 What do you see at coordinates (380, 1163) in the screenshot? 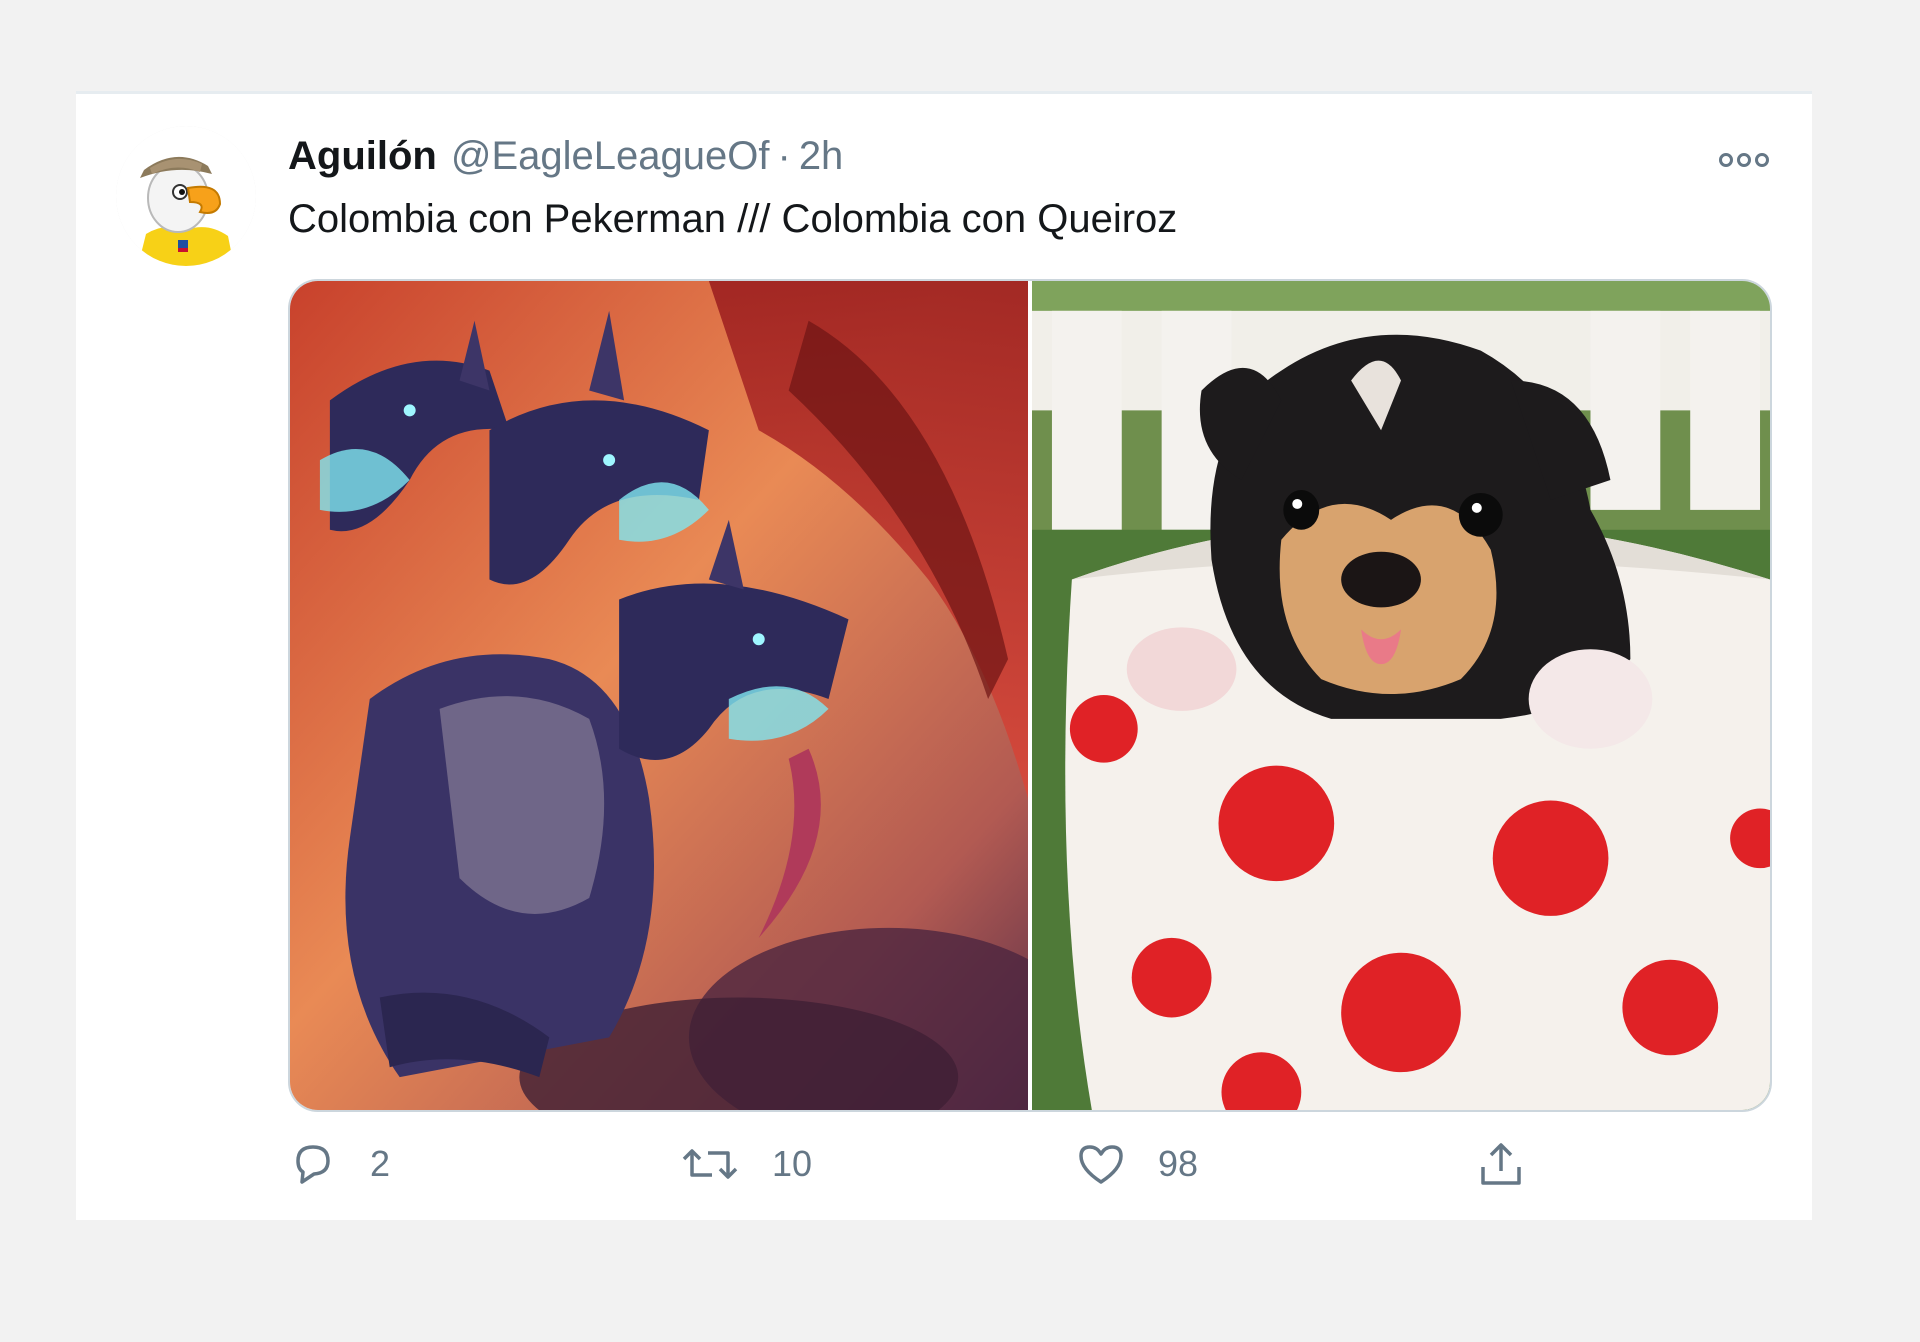
I see `reply-count: 2` at bounding box center [380, 1163].